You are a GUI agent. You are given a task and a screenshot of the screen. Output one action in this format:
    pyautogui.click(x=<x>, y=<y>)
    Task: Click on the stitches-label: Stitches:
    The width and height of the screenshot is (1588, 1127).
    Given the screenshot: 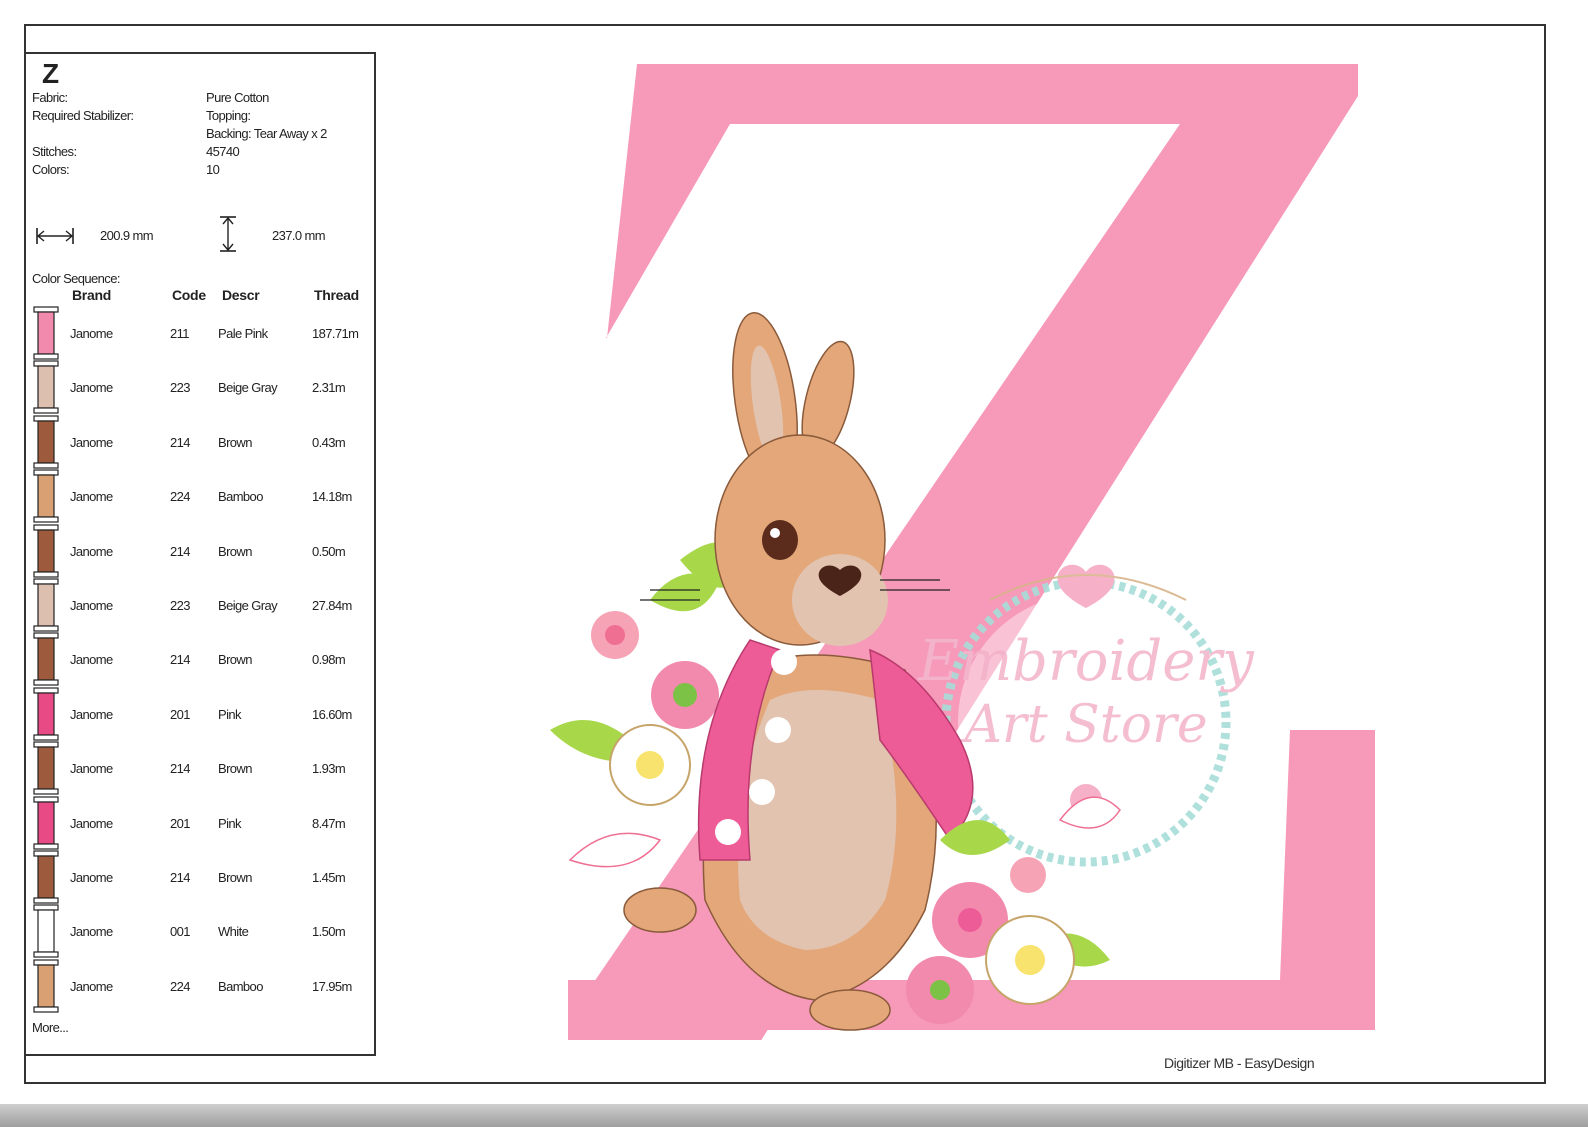 What is the action you would take?
    pyautogui.click(x=54, y=151)
    